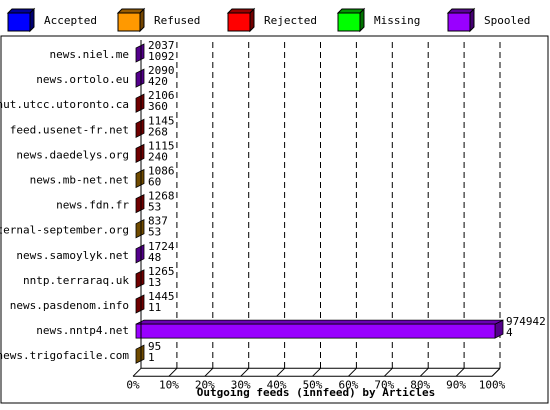 This screenshot has width=550, height=410. I want to click on server-label: news.ortolo.eu, so click(82, 79).